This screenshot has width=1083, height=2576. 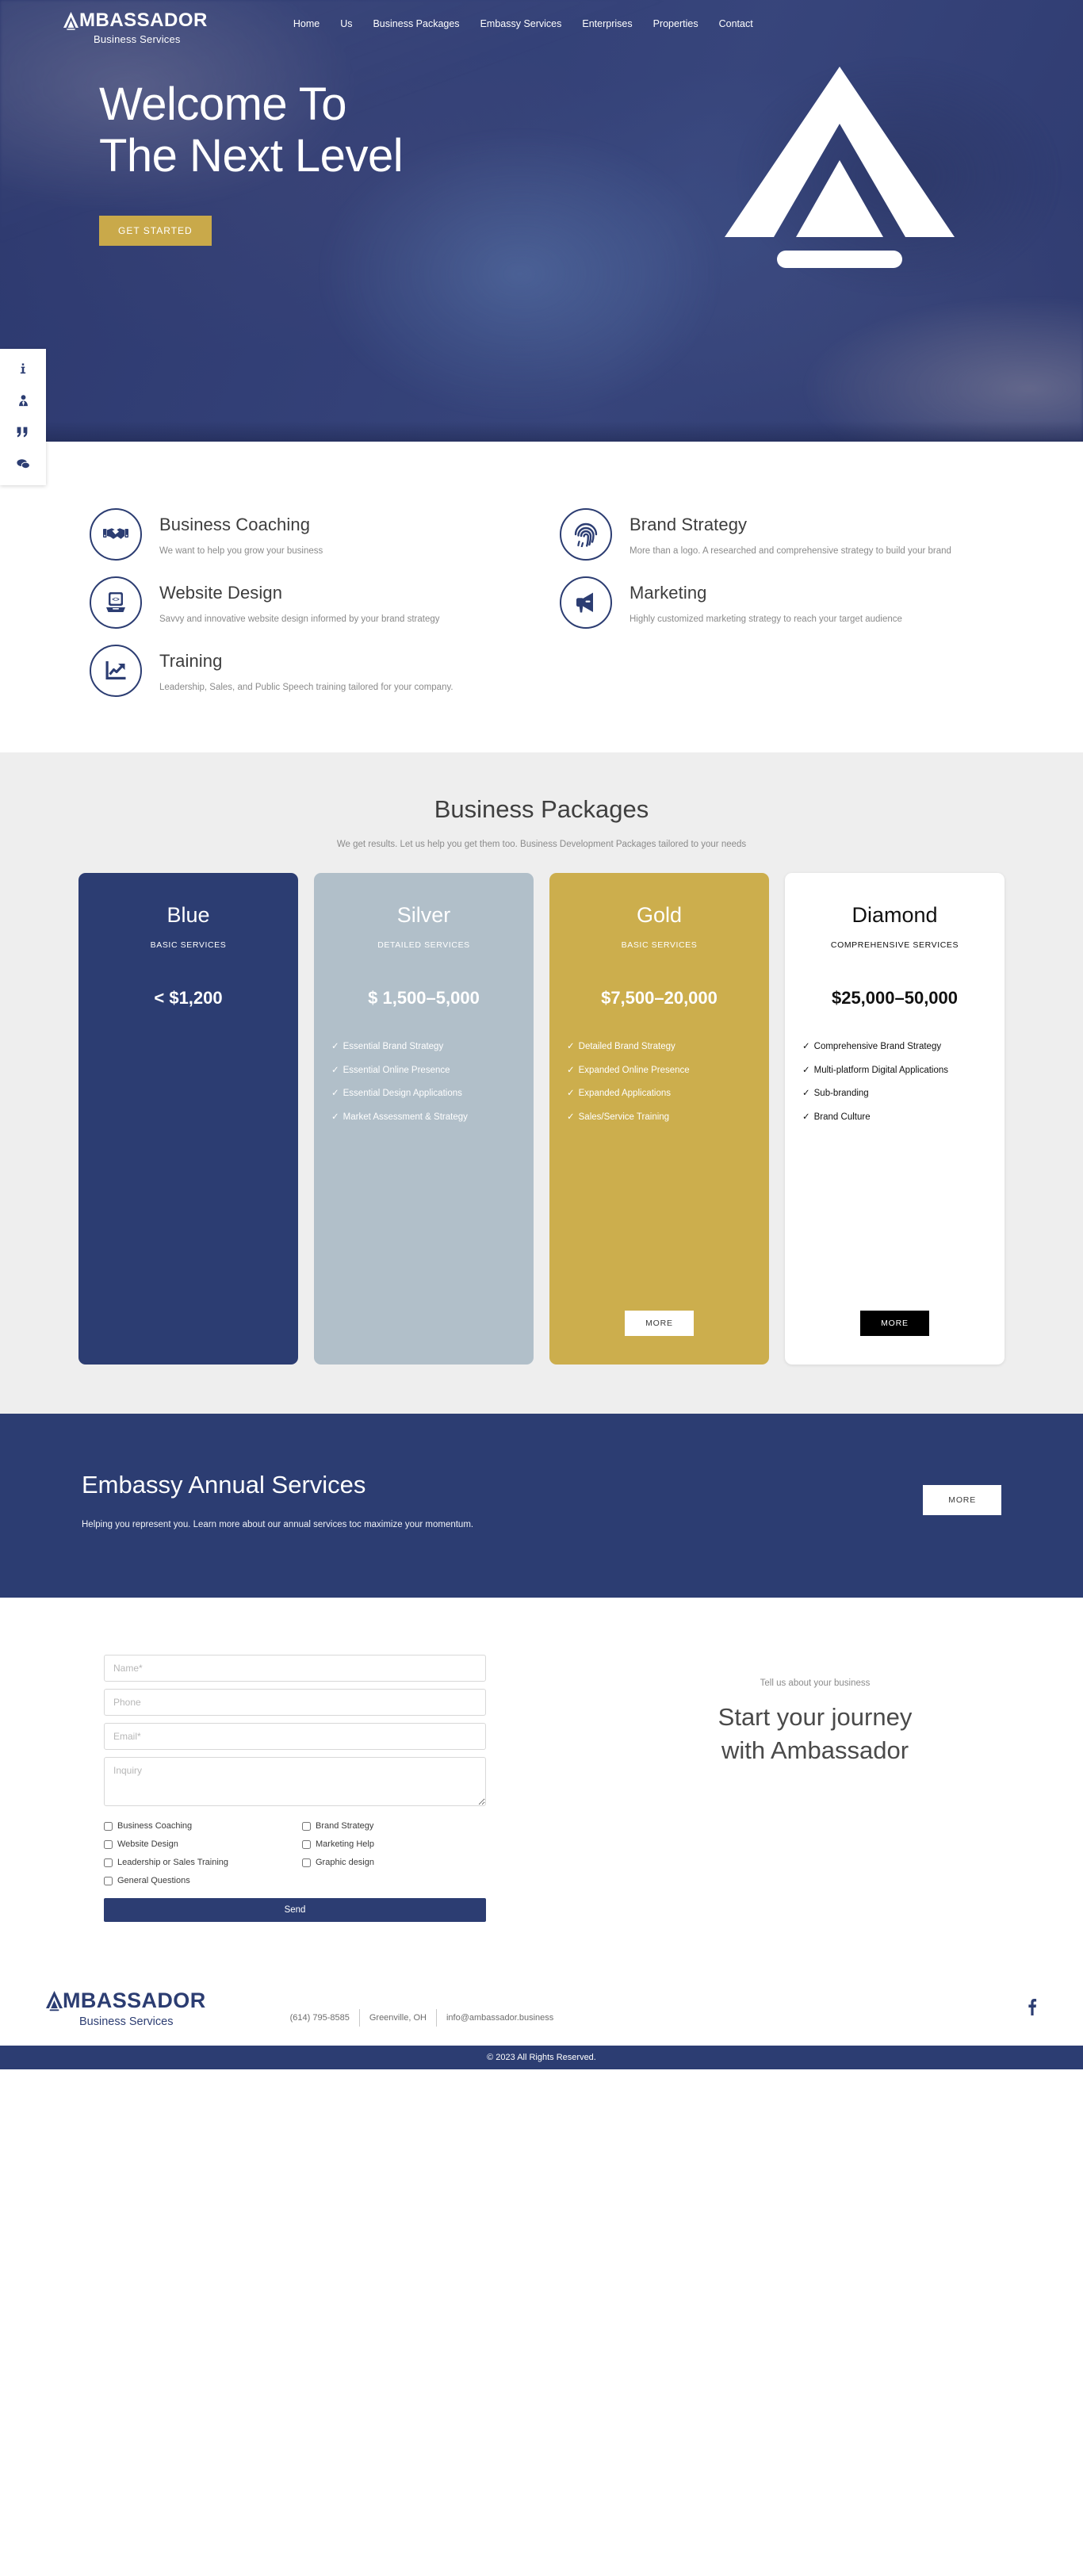 What do you see at coordinates (393, 1046) in the screenshot?
I see `feature-label: Essential Brand Strategy` at bounding box center [393, 1046].